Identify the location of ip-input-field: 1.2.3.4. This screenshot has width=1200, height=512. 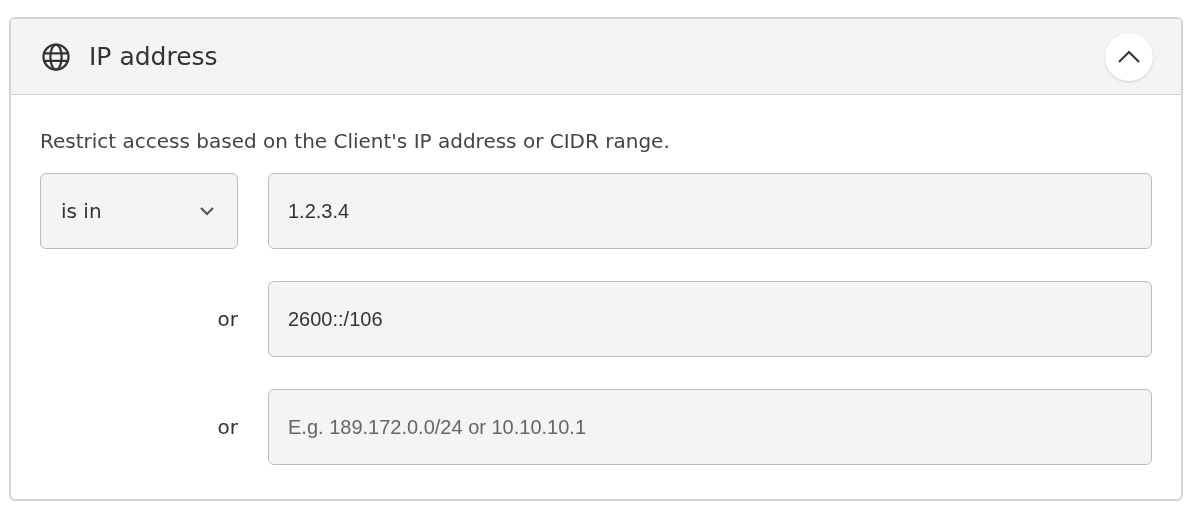
(710, 211).